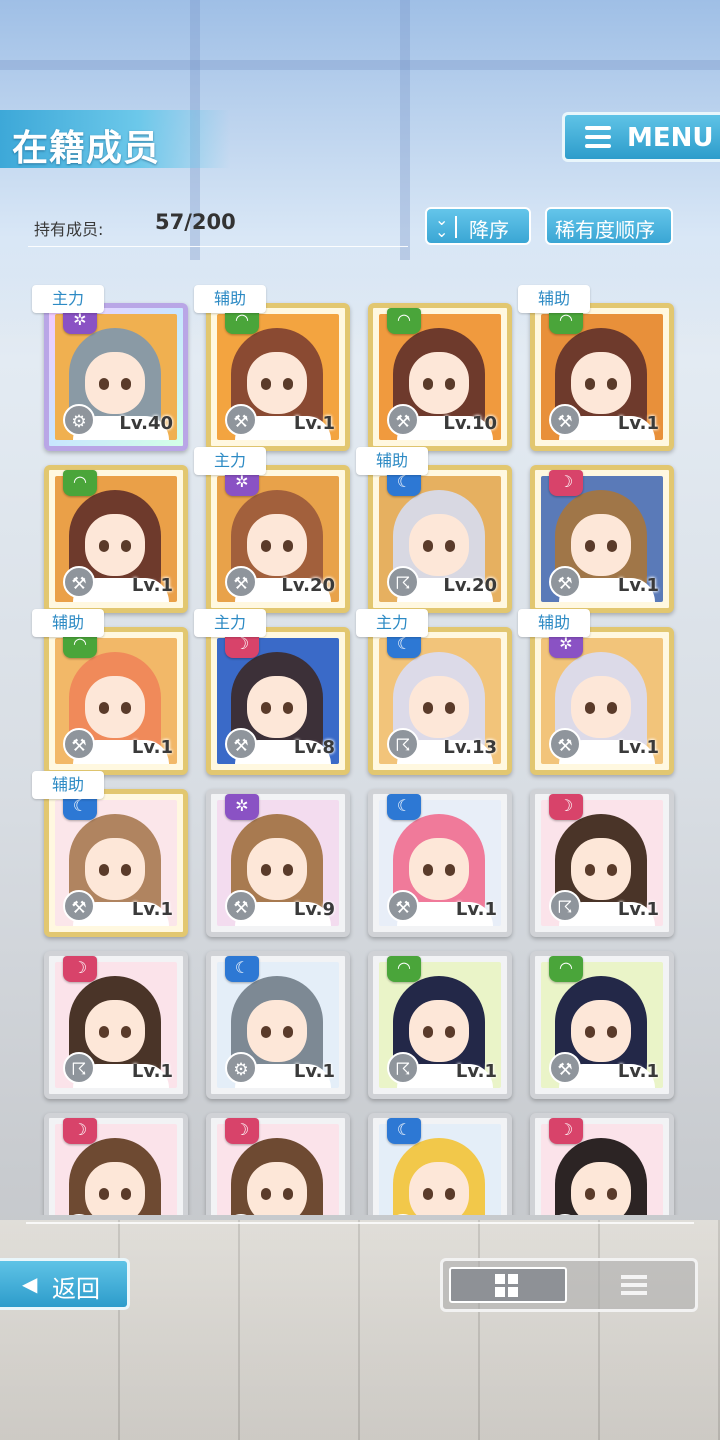  Describe the element at coordinates (69, 229) in the screenshot. I see `member-count-label: 持有成员:` at that location.